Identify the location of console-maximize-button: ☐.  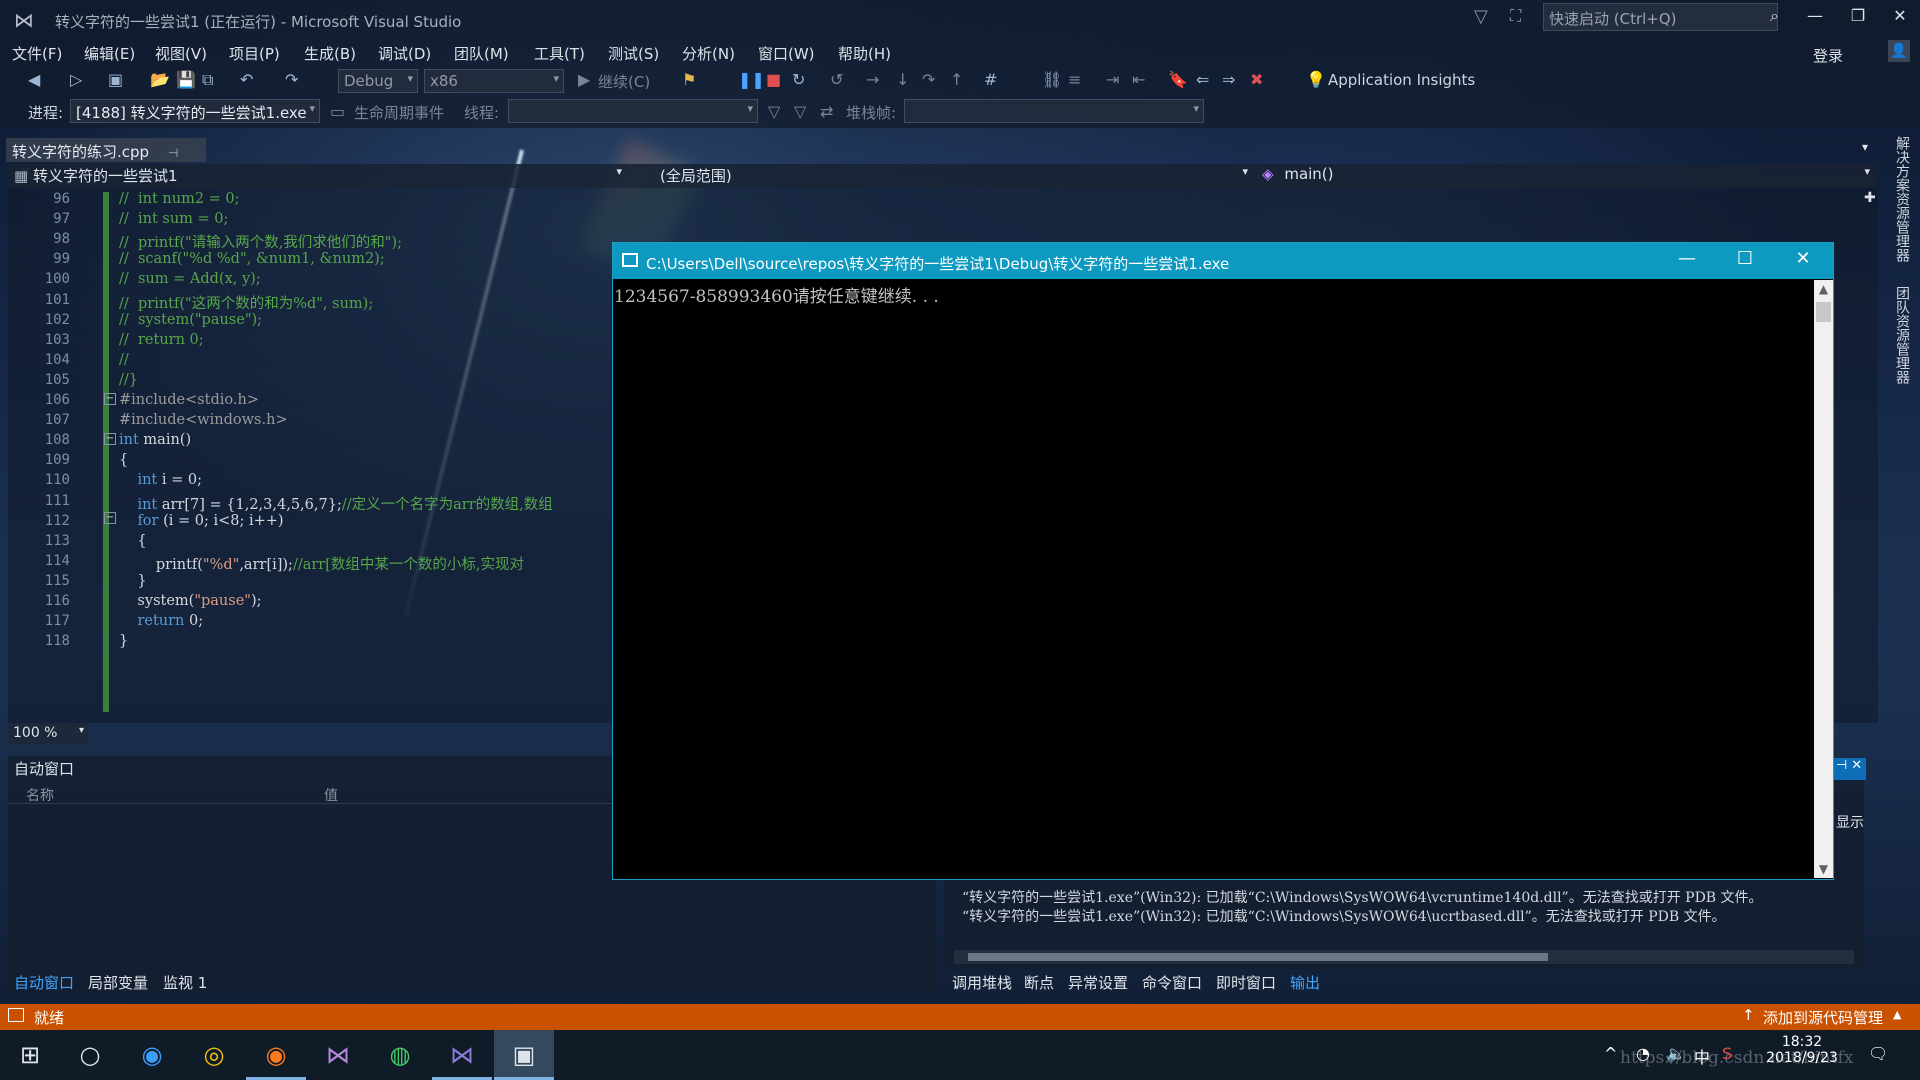
(1745, 261).